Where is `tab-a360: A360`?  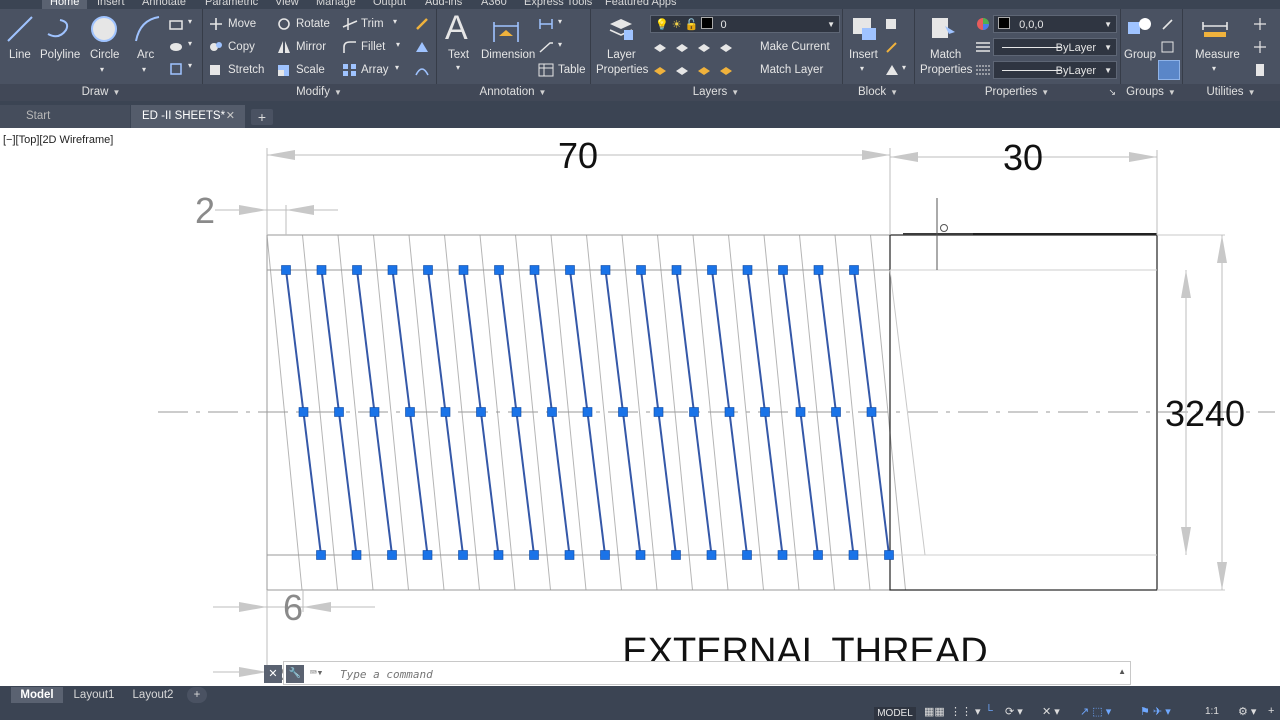
tab-a360: A360 is located at coordinates (494, 4).